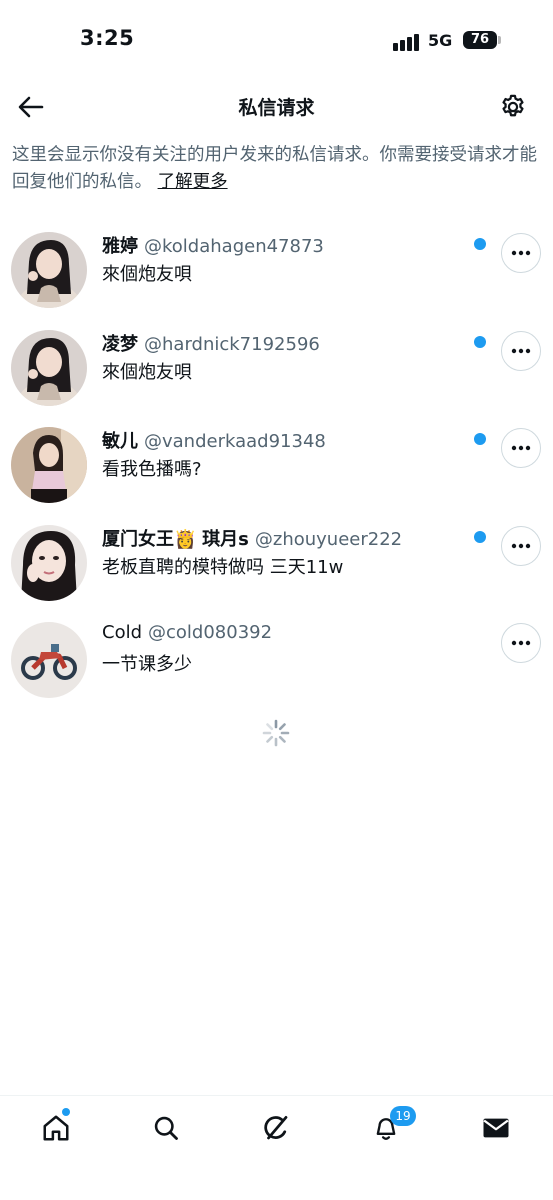 Image resolution: width=553 pixels, height=1200 pixels. I want to click on crown-emoji: 👸, so click(185, 539).